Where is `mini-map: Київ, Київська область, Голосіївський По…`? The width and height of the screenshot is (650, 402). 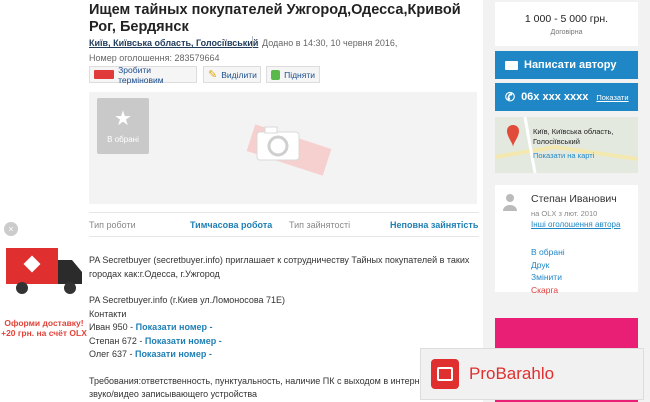 mini-map: Київ, Київська область, Голосіївський По… is located at coordinates (566, 145).